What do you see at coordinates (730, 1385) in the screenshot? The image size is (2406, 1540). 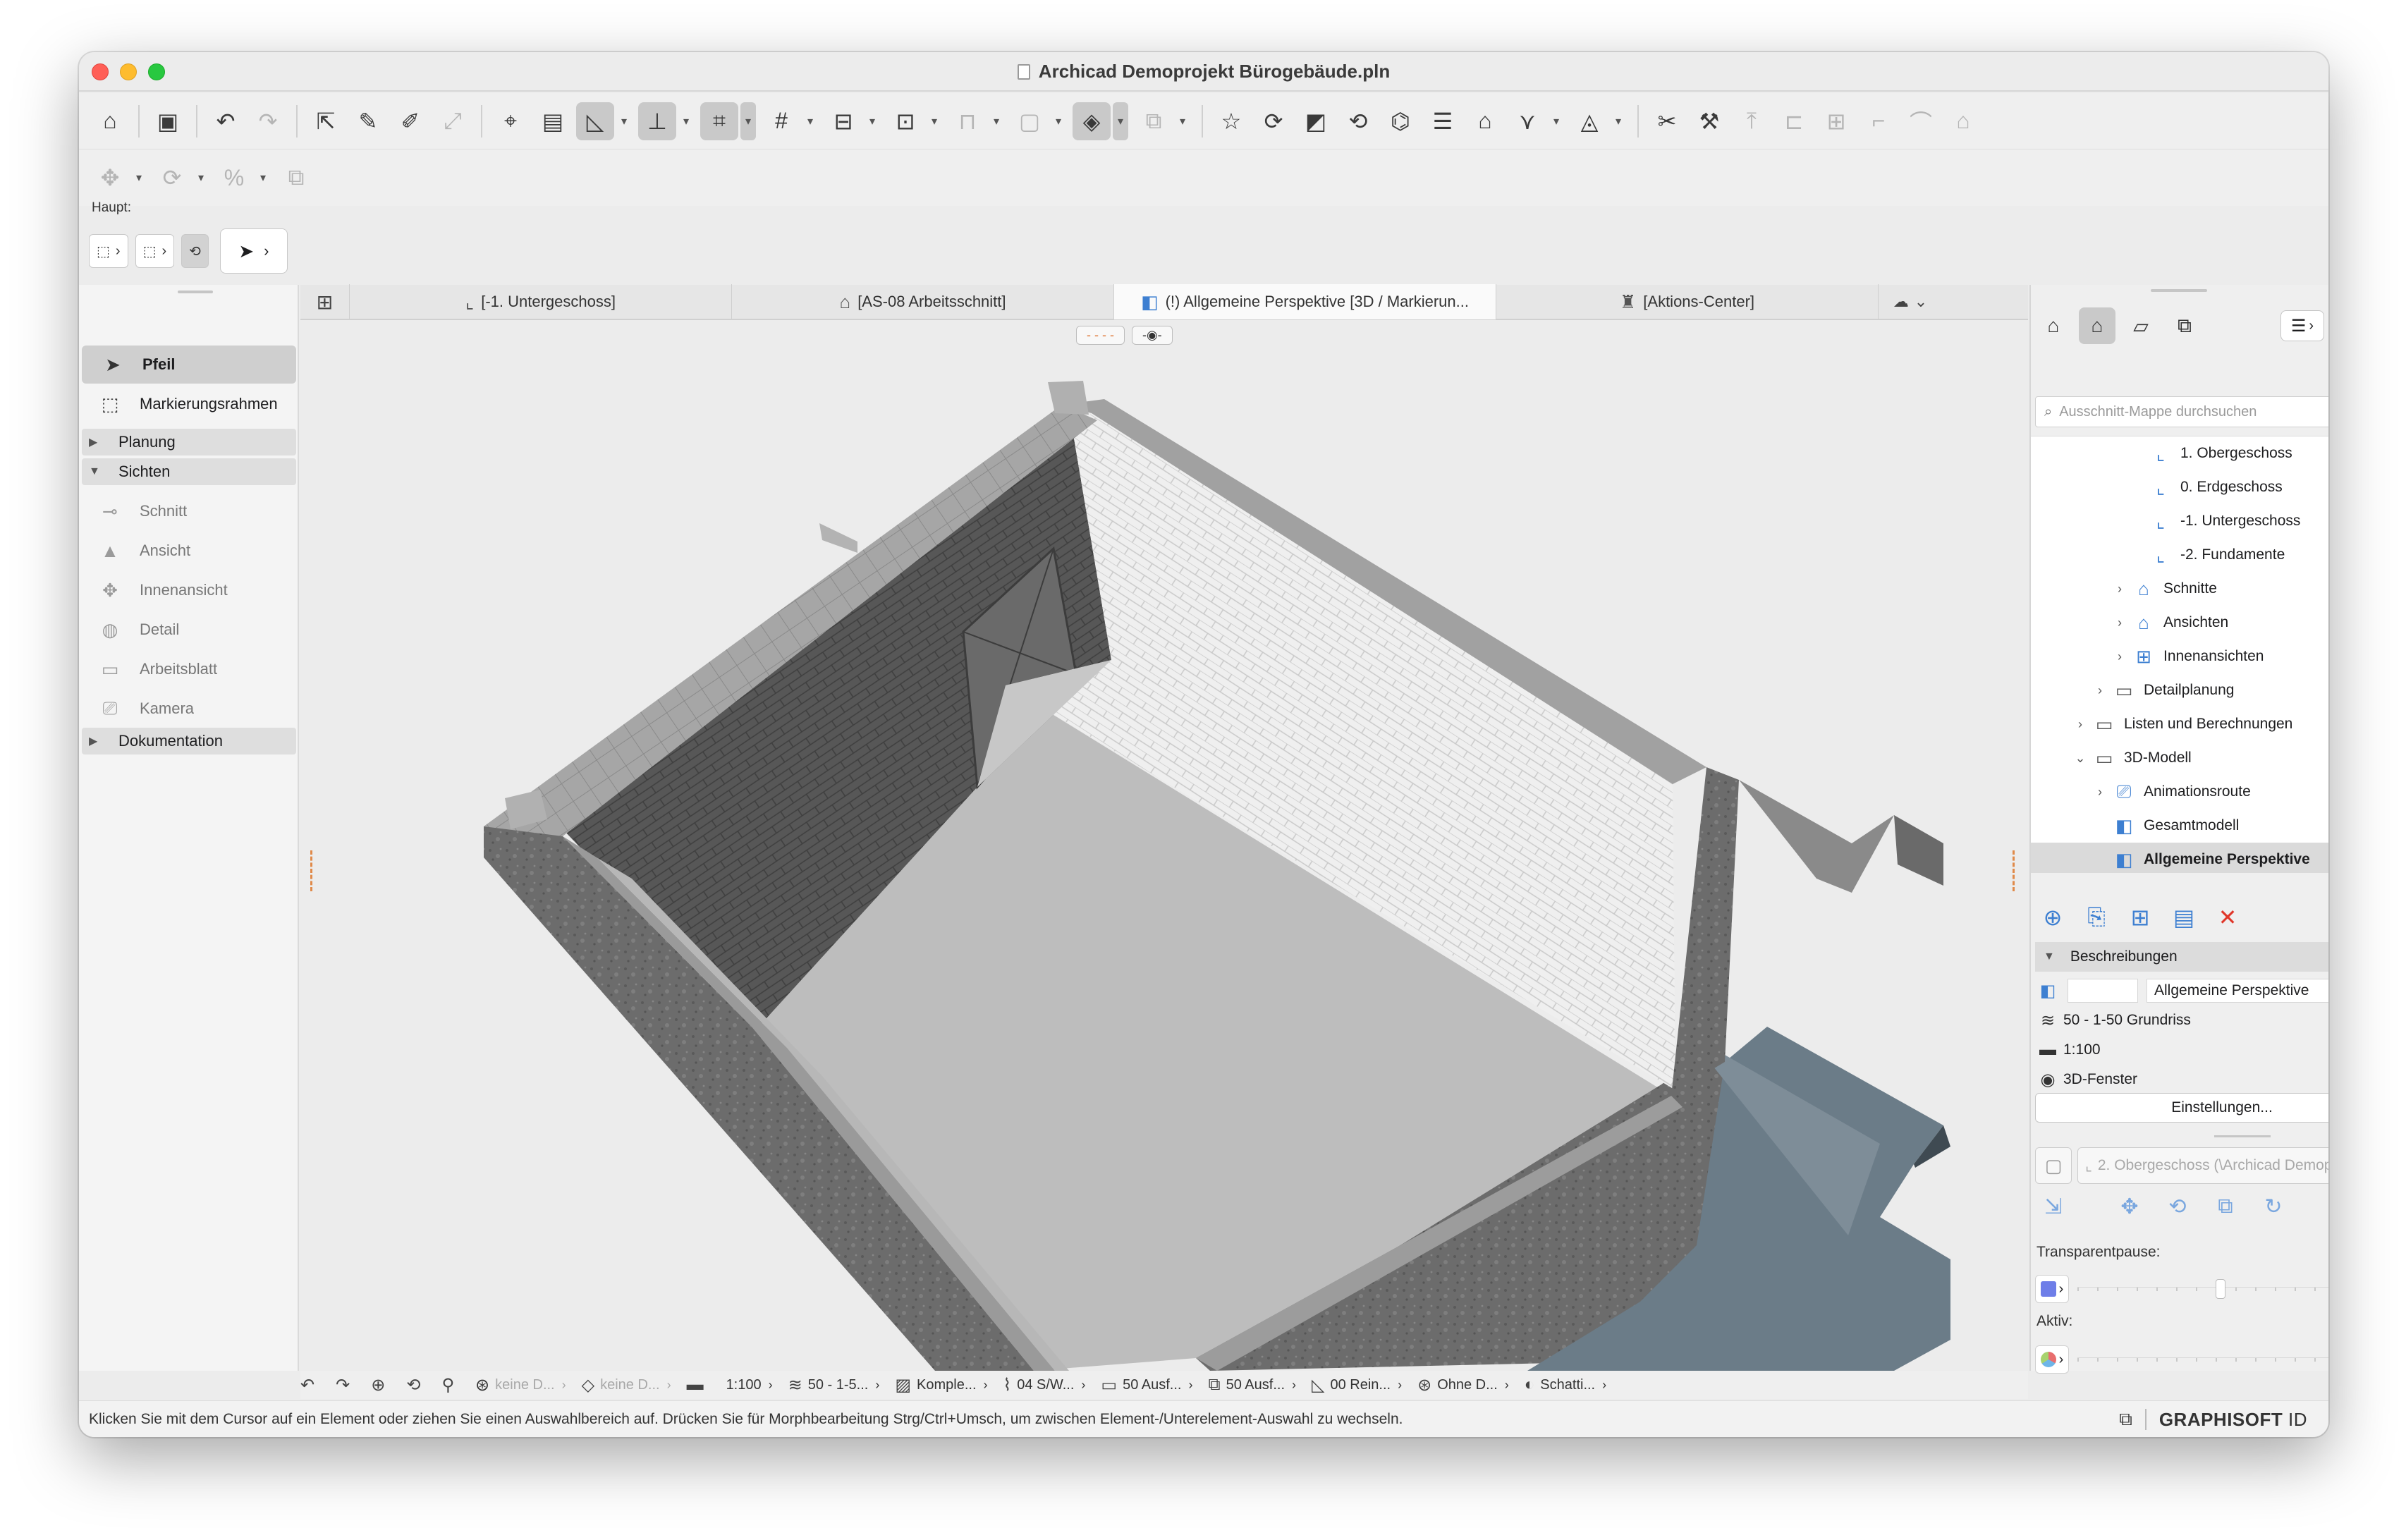 I see `quick-option-scale: ▬ 1:100 ›` at bounding box center [730, 1385].